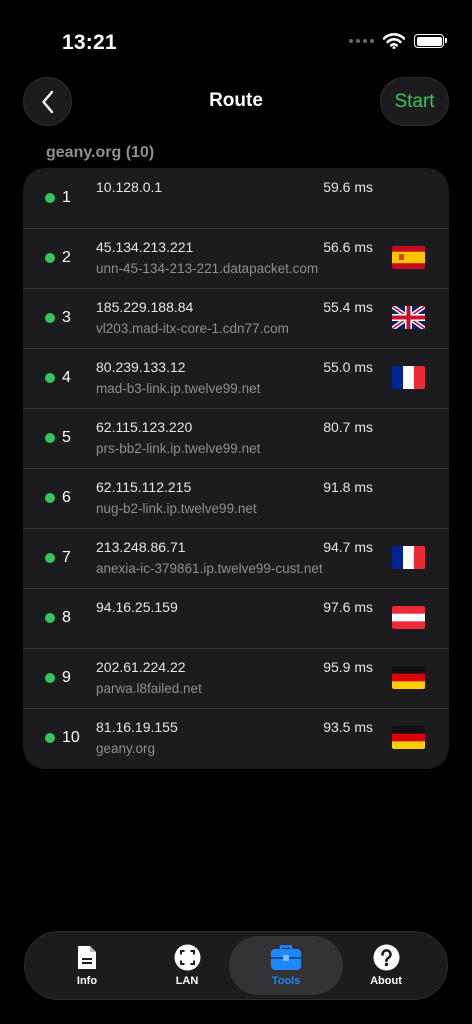 This screenshot has height=1024, width=472. What do you see at coordinates (348, 427) in the screenshot?
I see `hop-latency: 80.7 ms` at bounding box center [348, 427].